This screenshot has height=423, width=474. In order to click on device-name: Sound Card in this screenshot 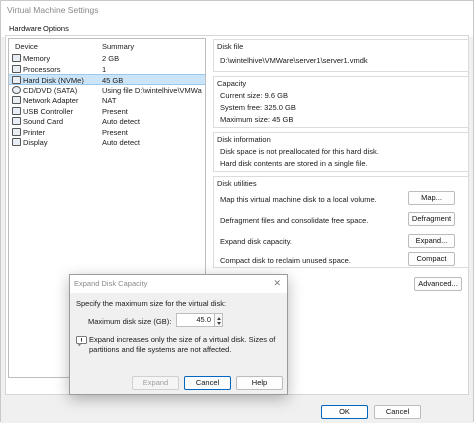, I will do `click(43, 121)`.